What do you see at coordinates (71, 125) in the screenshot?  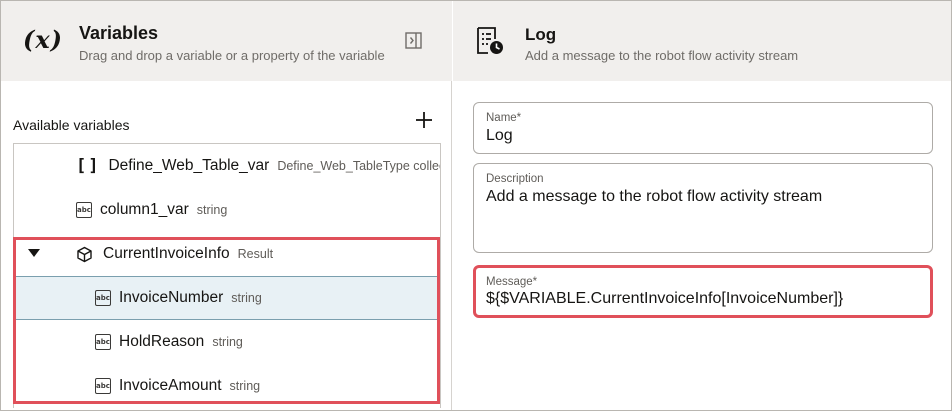 I see `available-variables-label: Available variables` at bounding box center [71, 125].